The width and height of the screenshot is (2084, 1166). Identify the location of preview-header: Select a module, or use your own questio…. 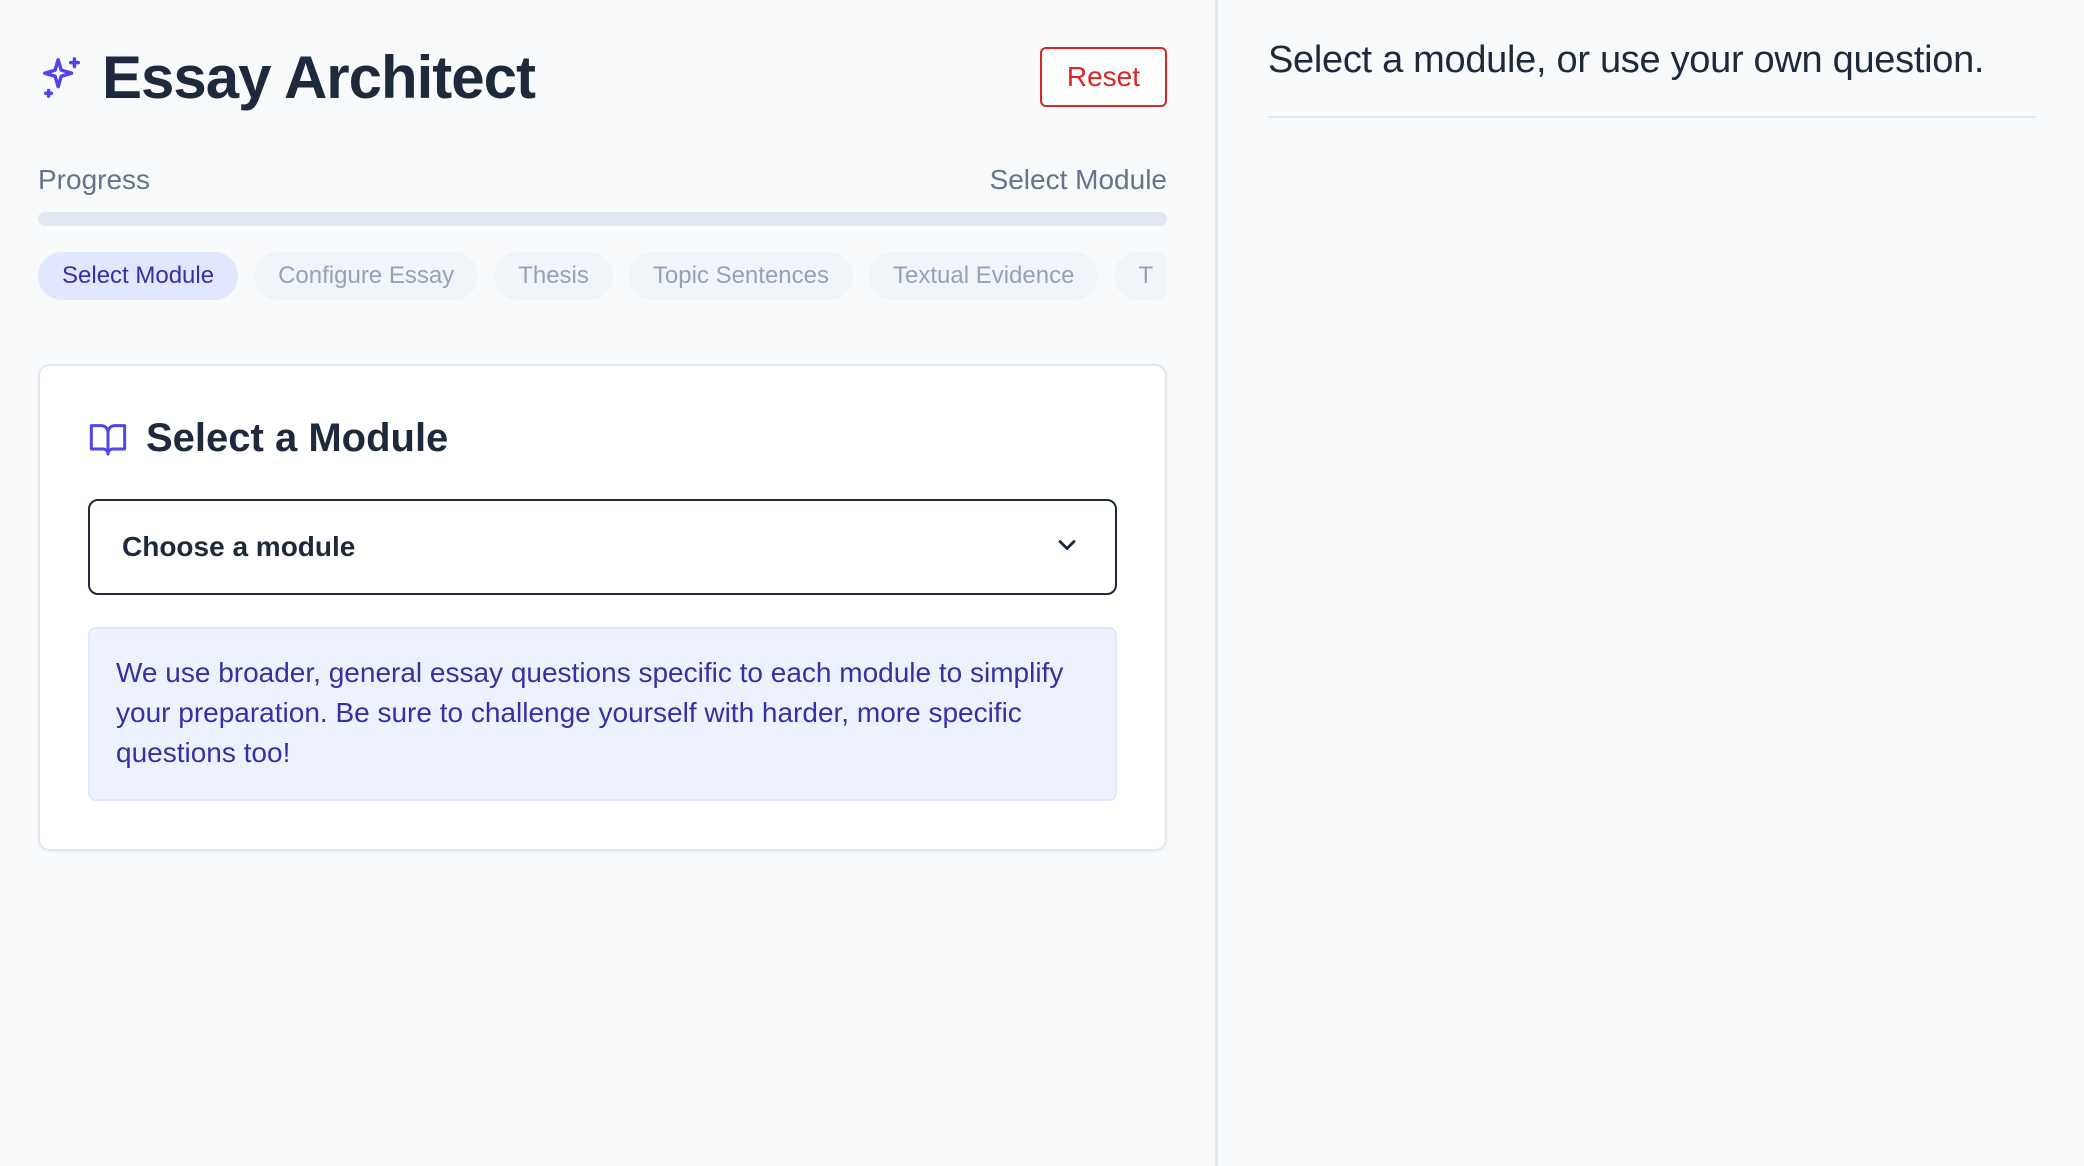
(1652, 59).